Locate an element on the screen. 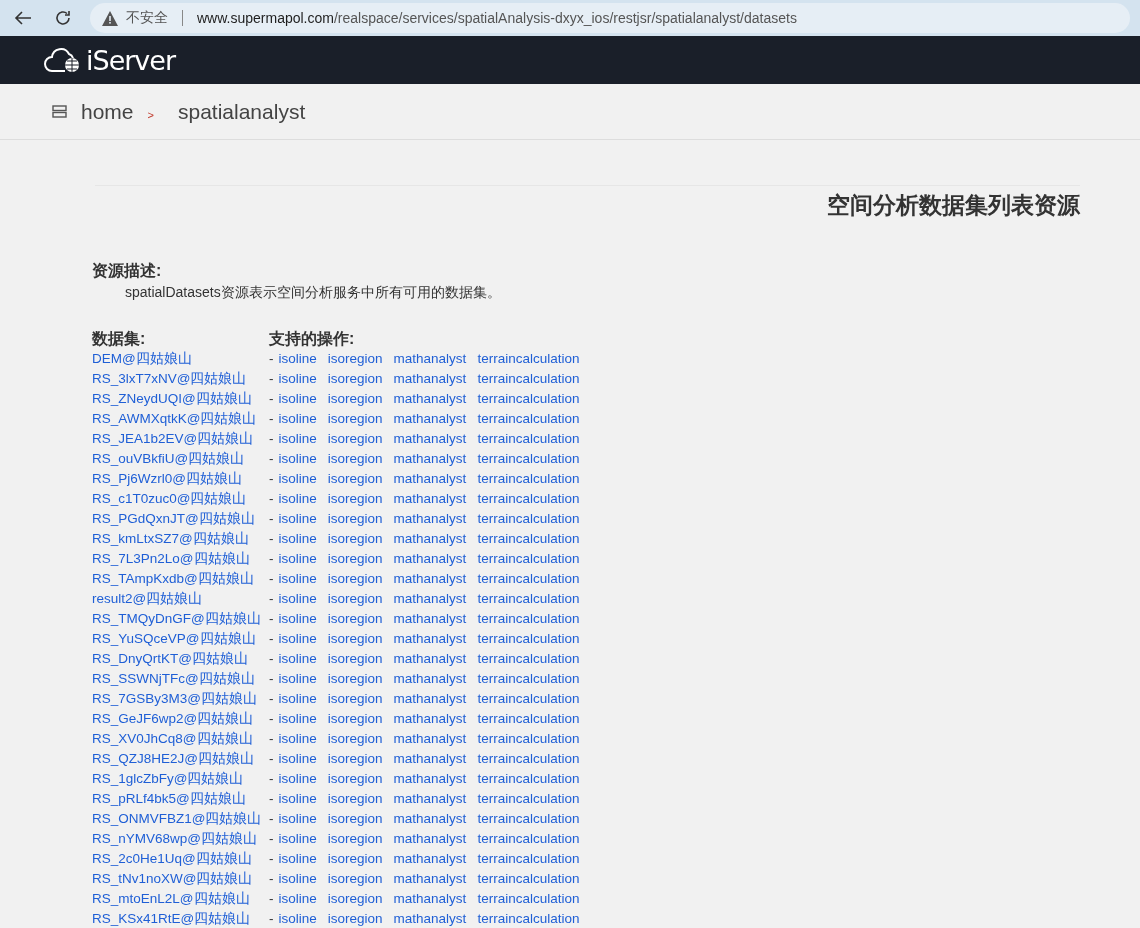  dataset-link: RS_YuSQceVP@四姑娘山 is located at coordinates (174, 638).